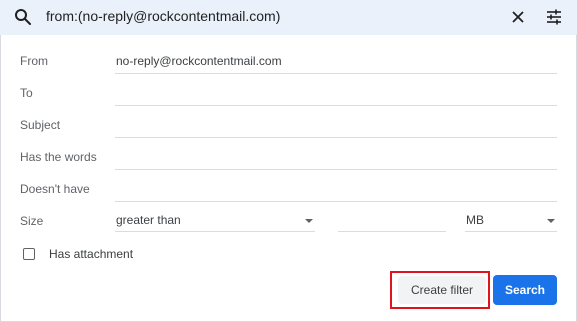 Image resolution: width=577 pixels, height=322 pixels. What do you see at coordinates (58, 157) in the screenshot?
I see `has-words-label: Has the words` at bounding box center [58, 157].